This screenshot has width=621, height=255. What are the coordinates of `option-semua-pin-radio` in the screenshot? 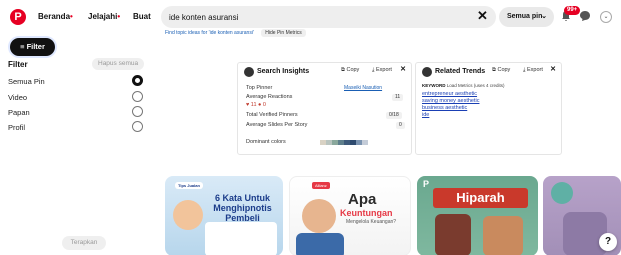 It's located at (137, 80).